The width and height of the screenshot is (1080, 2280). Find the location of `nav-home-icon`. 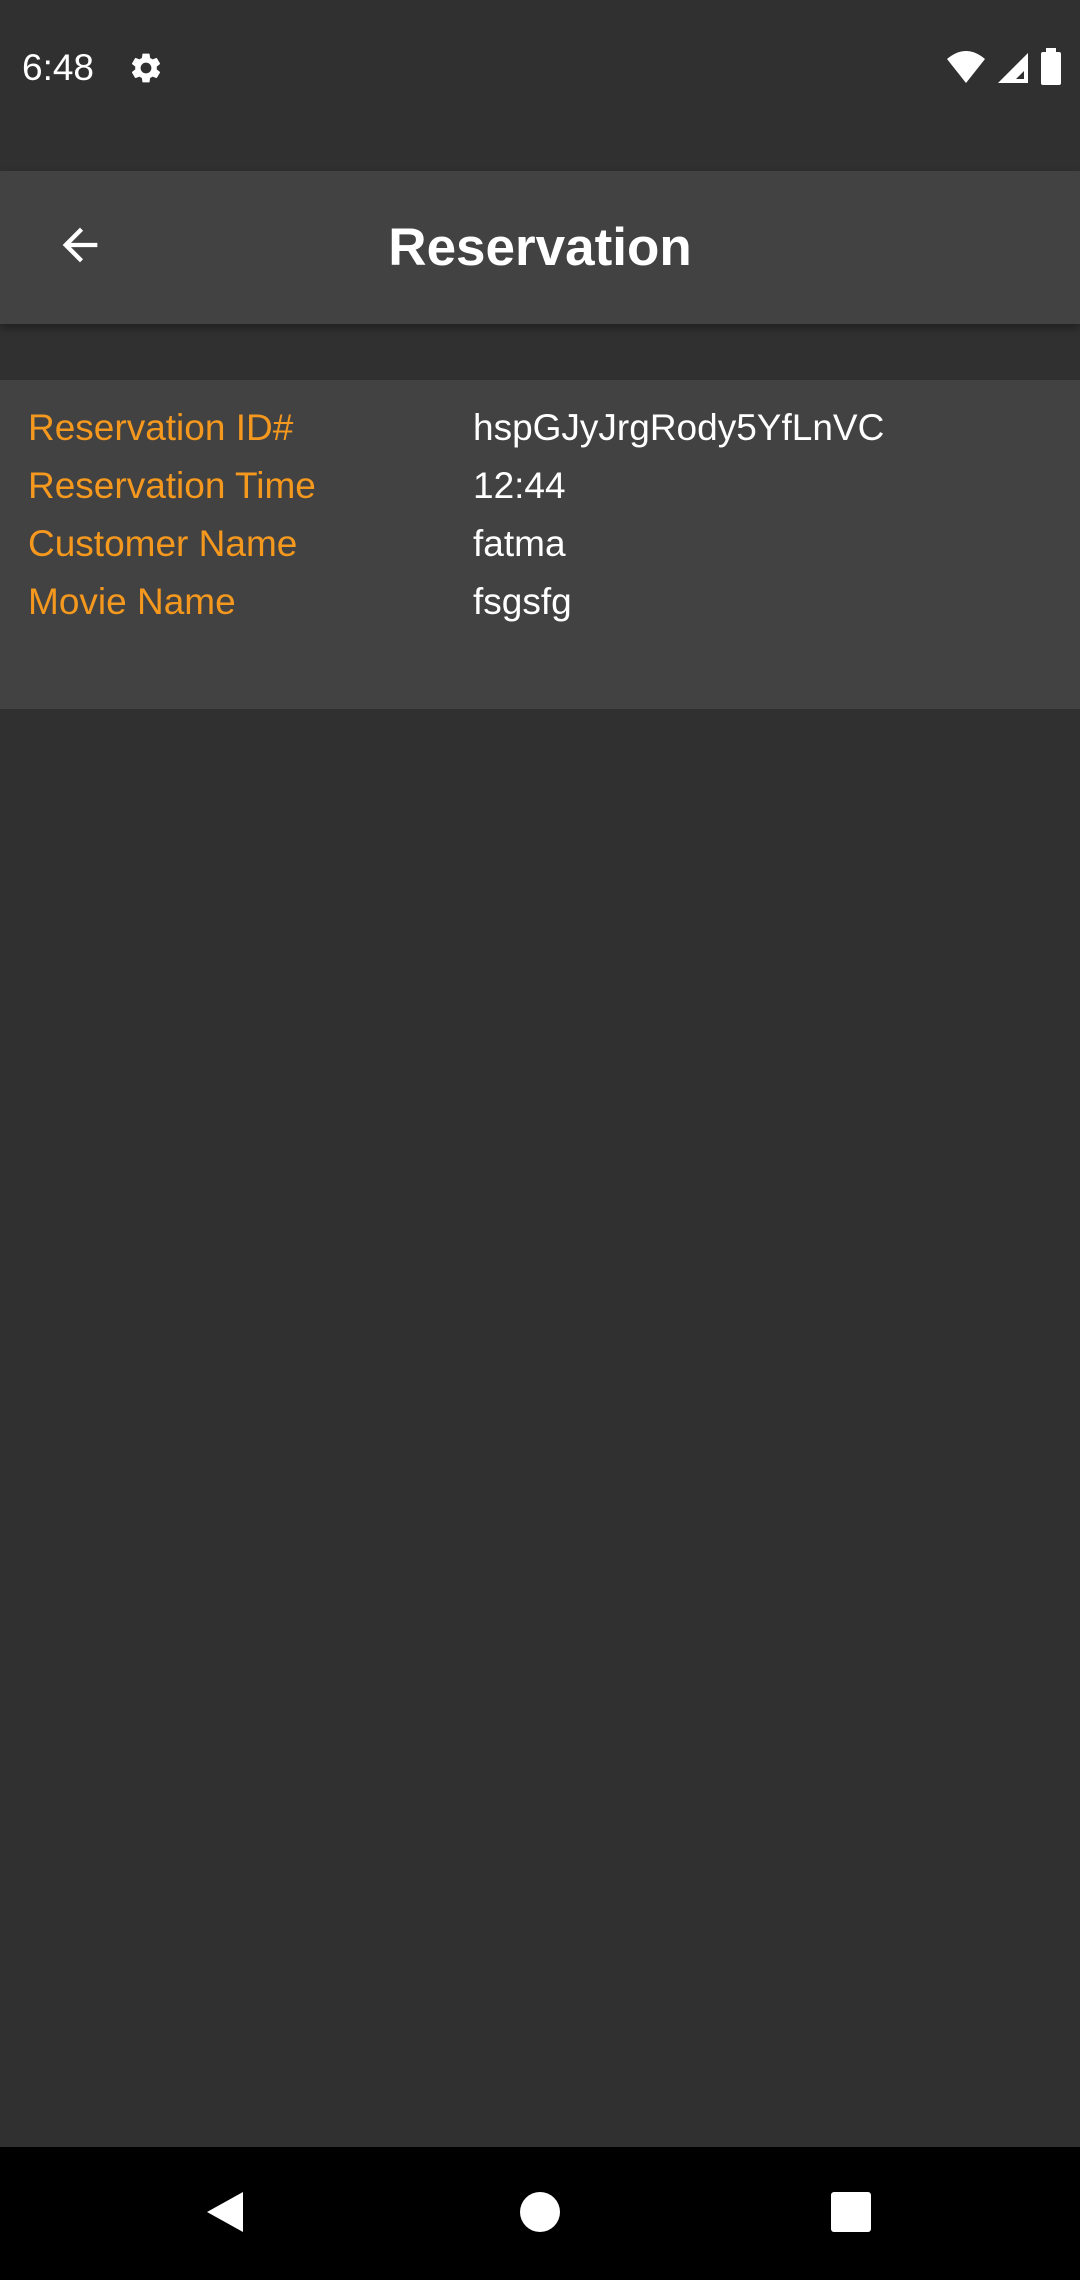

nav-home-icon is located at coordinates (540, 2214).